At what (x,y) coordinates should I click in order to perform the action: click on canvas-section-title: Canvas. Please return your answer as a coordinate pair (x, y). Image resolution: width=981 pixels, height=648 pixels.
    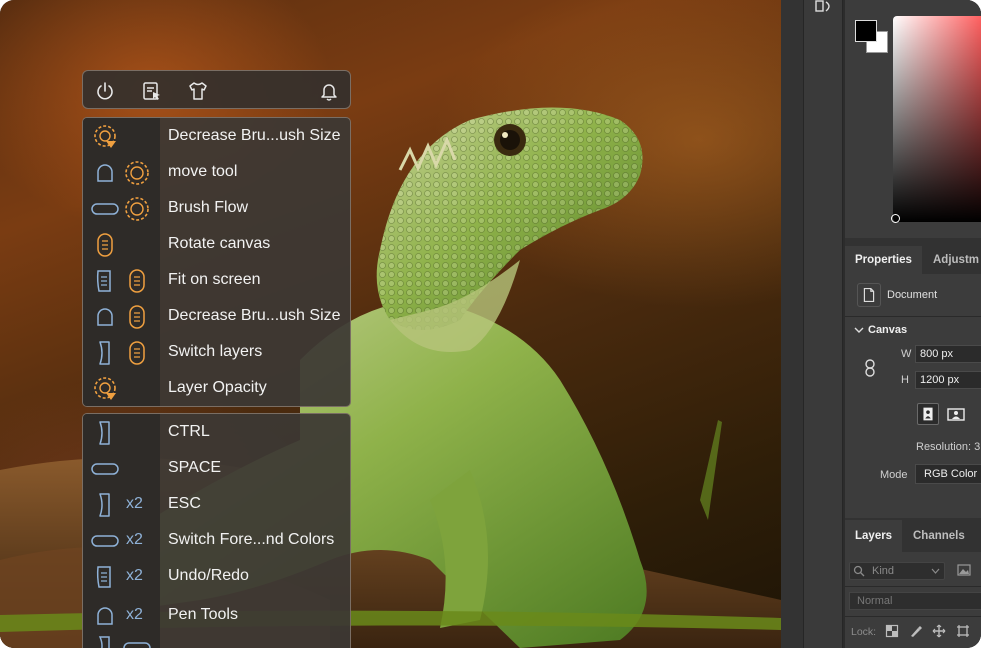
    Looking at the image, I should click on (887, 330).